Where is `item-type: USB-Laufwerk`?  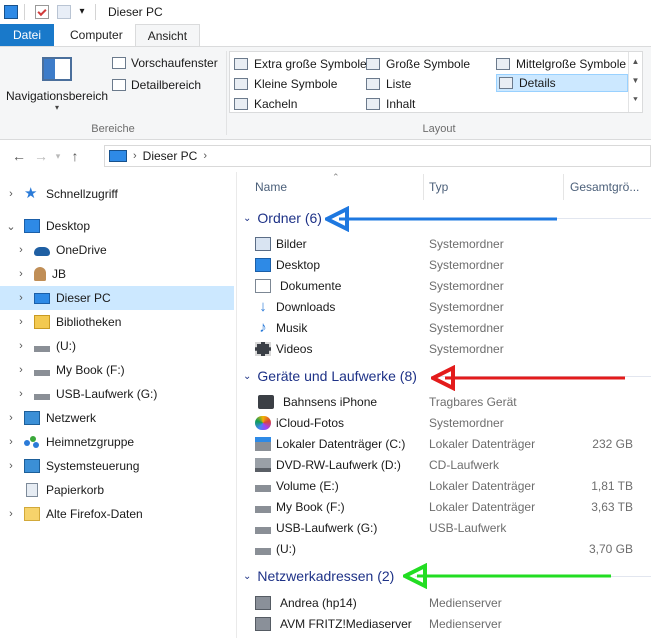
item-type: USB-Laufwerk is located at coordinates (468, 527).